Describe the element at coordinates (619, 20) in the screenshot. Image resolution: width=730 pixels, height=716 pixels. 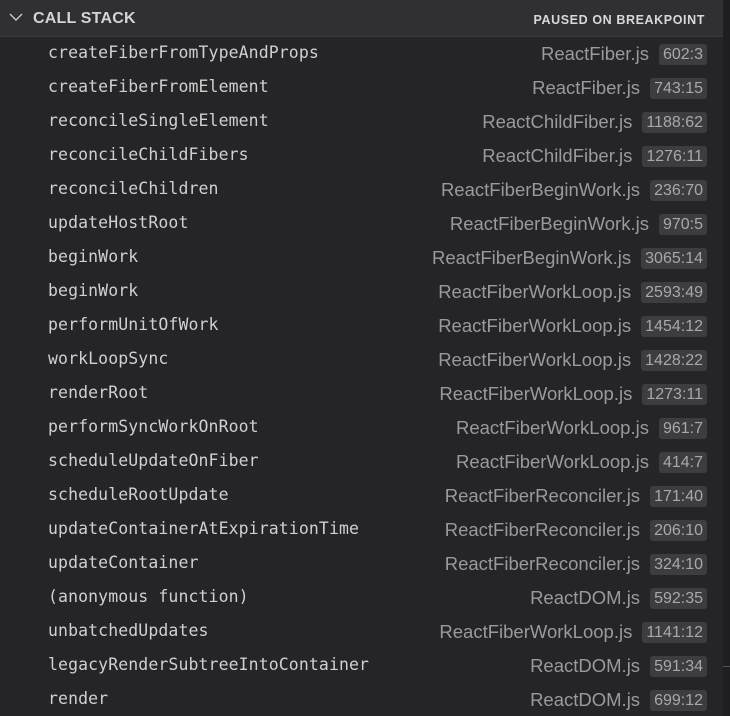
I see `debug-status: PAUSED ON BREAKPOINT` at that location.